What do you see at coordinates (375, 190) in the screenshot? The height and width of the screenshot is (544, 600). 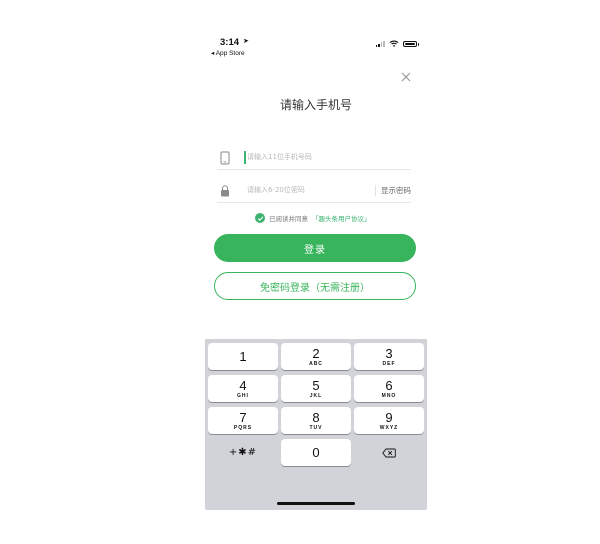 I see `field-divider` at bounding box center [375, 190].